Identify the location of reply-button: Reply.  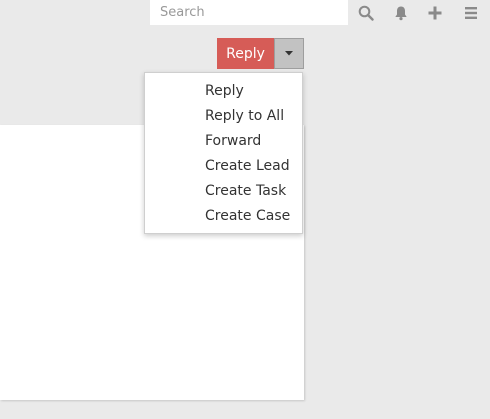
(245, 53).